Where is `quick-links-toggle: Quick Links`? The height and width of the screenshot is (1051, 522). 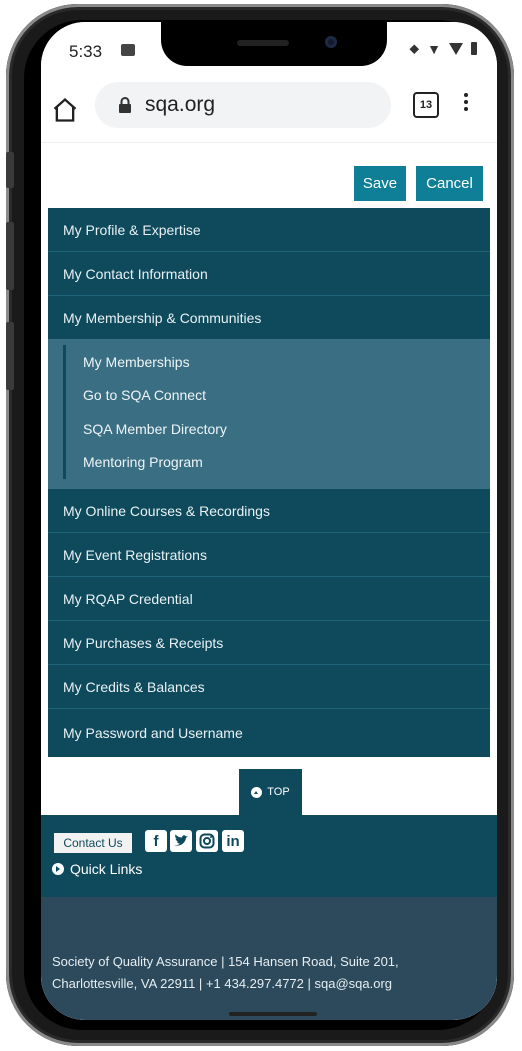 quick-links-toggle: Quick Links is located at coordinates (97, 869).